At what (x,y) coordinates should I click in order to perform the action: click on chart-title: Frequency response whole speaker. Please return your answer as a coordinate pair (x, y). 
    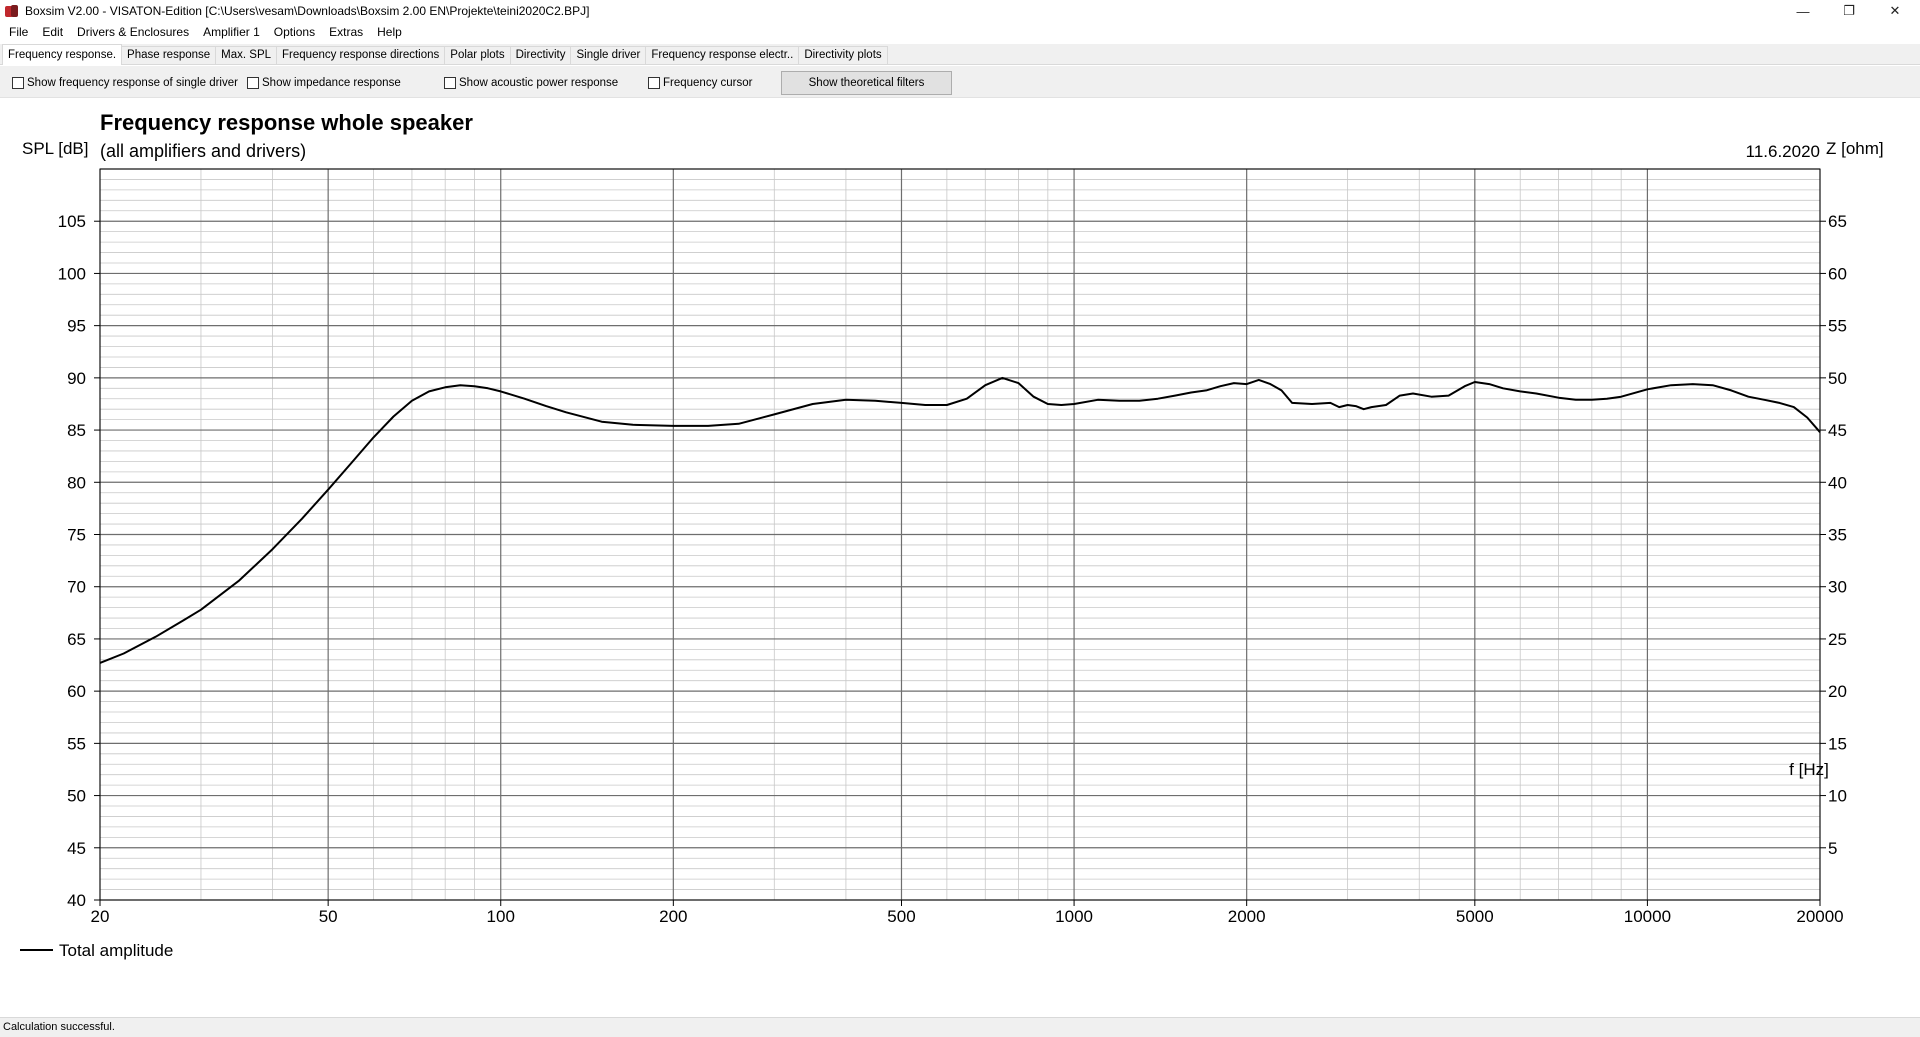
    Looking at the image, I should click on (286, 122).